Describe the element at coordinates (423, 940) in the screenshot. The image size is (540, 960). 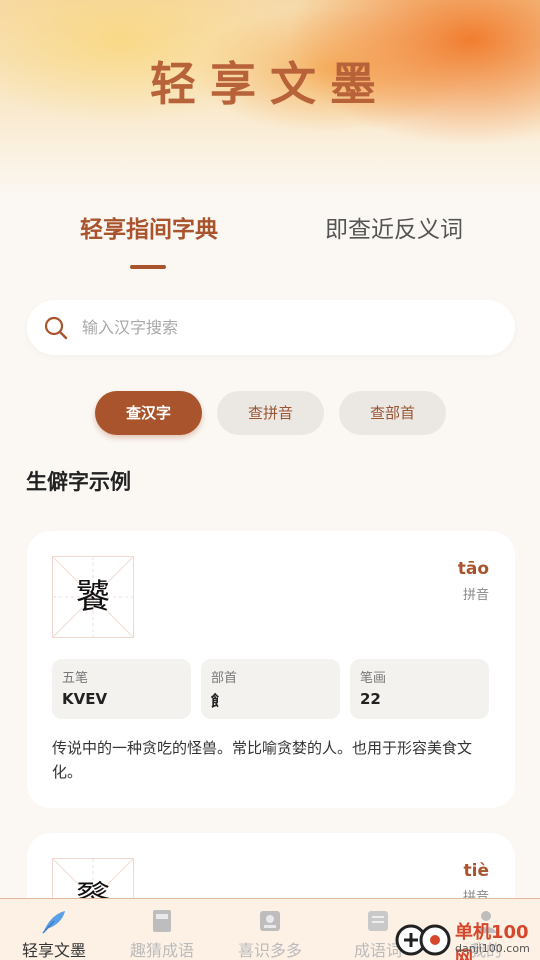
I see `watermark-logo-icon` at that location.